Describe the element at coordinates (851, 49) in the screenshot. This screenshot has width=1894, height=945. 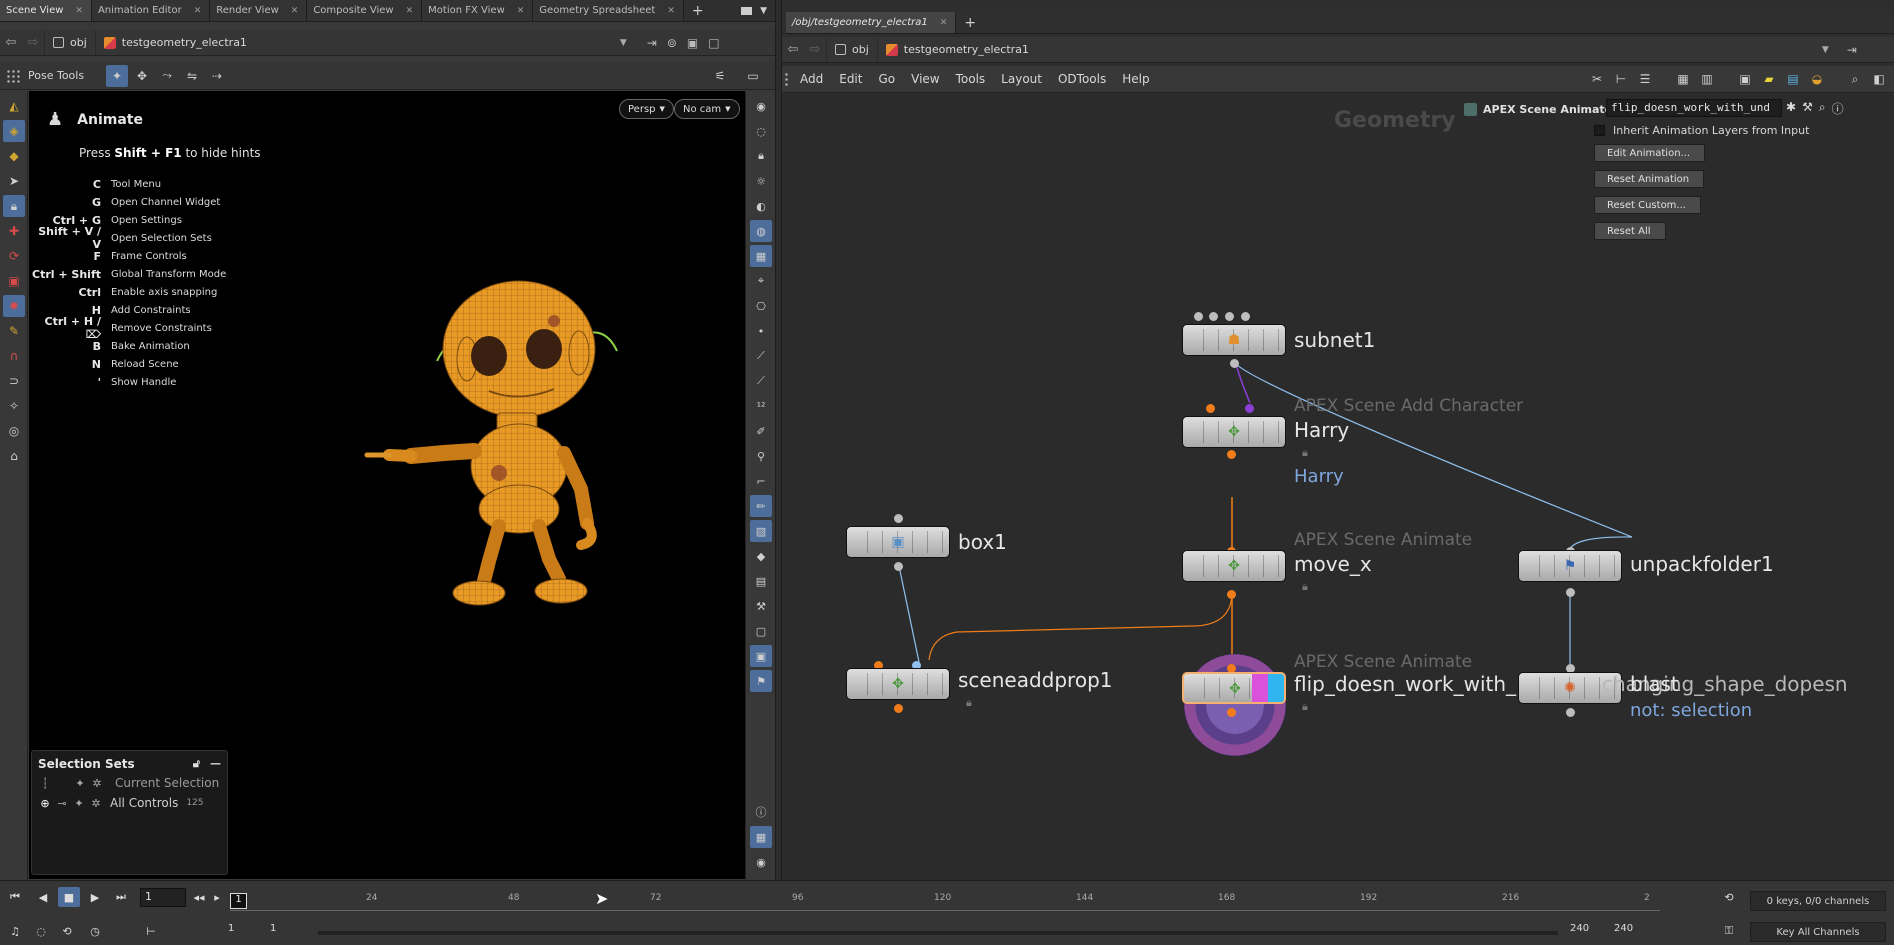
I see `breadcrumb-obj: obj` at that location.